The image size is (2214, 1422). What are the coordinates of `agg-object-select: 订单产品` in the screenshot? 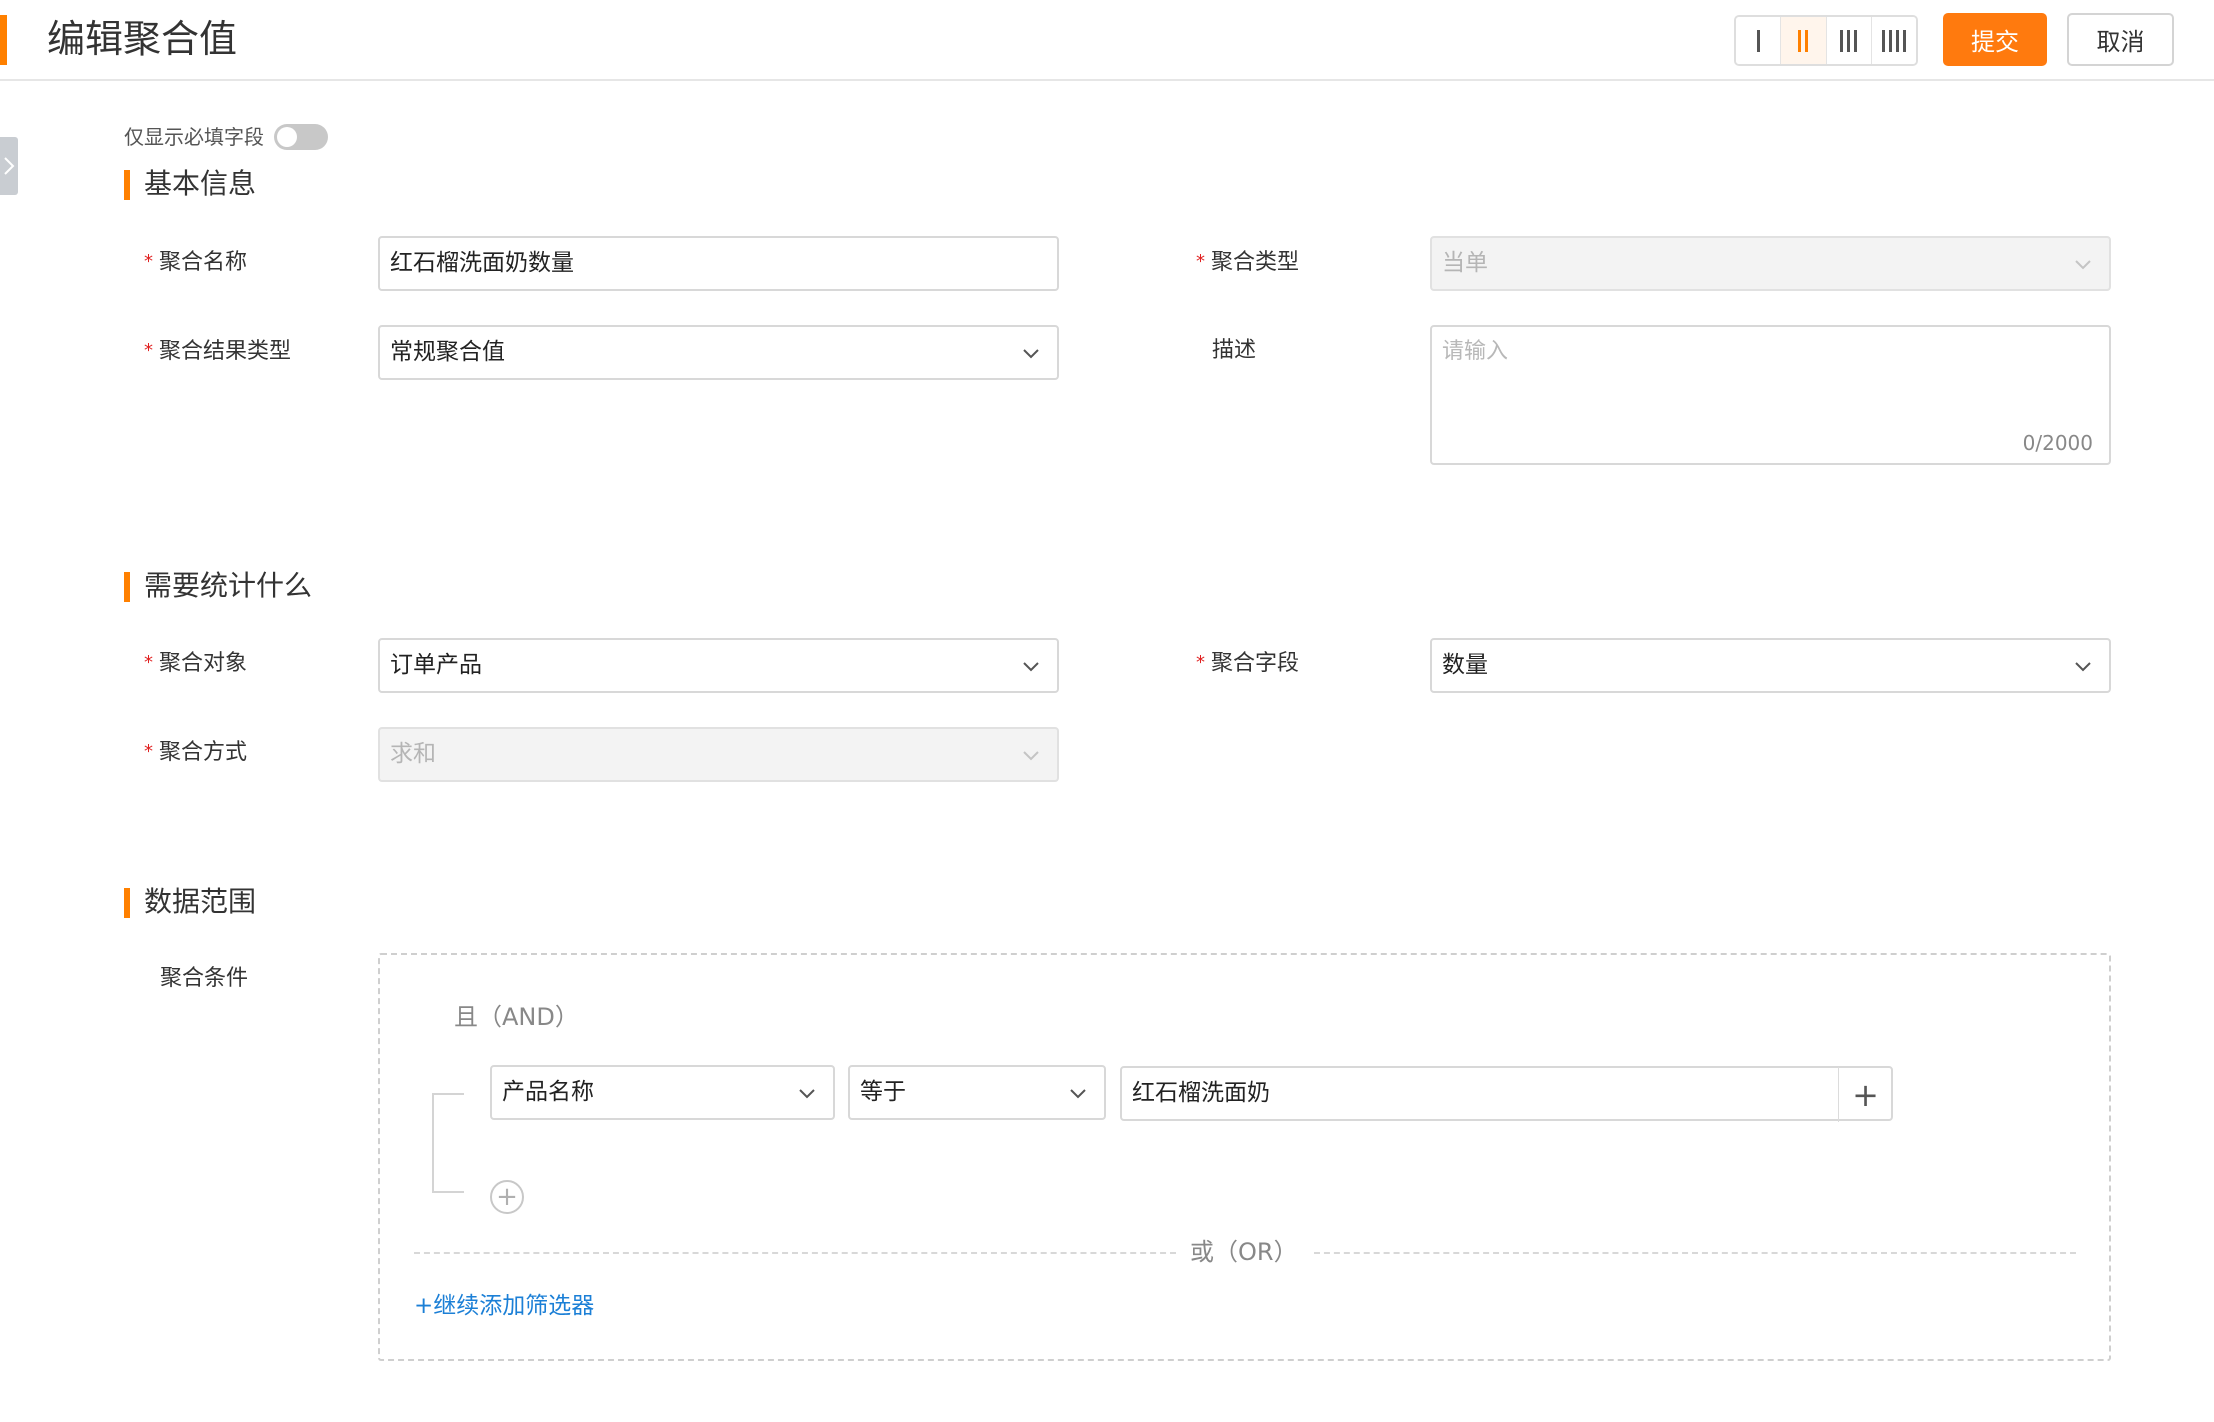 It's located at (718, 665).